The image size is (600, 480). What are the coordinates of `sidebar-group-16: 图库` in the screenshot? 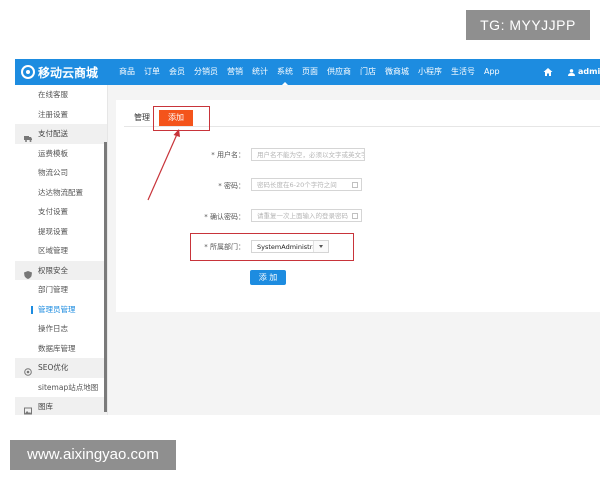 It's located at (61, 406).